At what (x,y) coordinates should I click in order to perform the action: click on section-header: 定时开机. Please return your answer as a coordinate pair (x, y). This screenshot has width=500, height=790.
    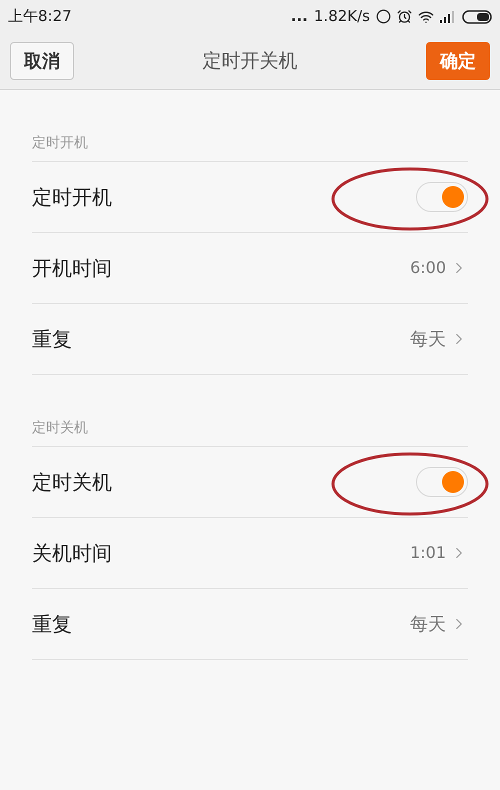
    Looking at the image, I should click on (60, 143).